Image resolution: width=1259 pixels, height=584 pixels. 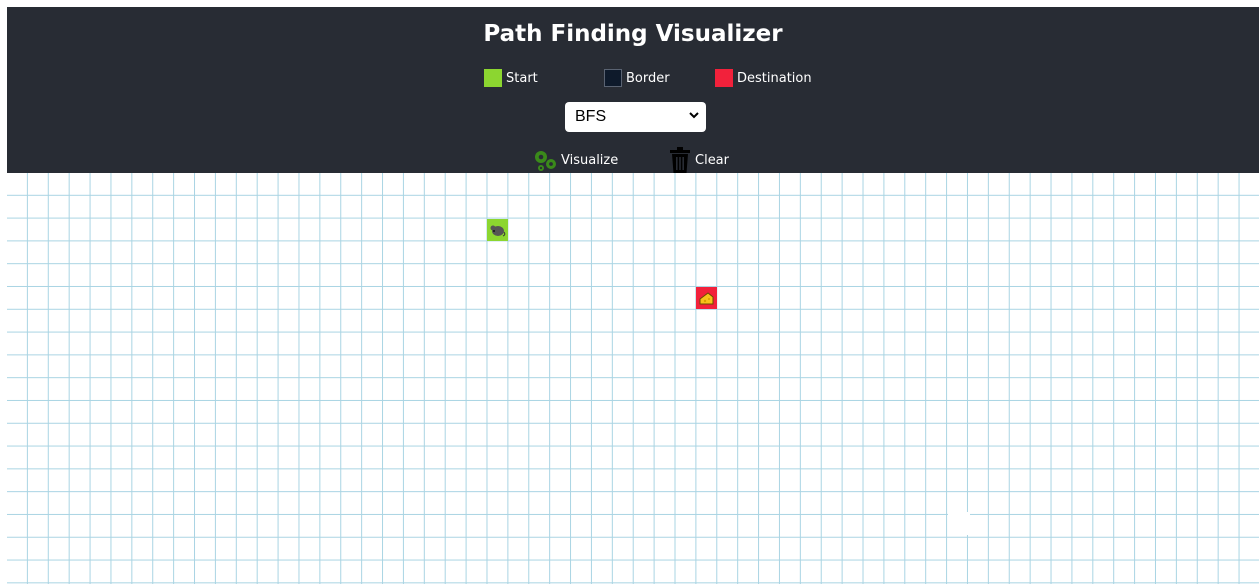 I want to click on cheese-icon, so click(x=706, y=297).